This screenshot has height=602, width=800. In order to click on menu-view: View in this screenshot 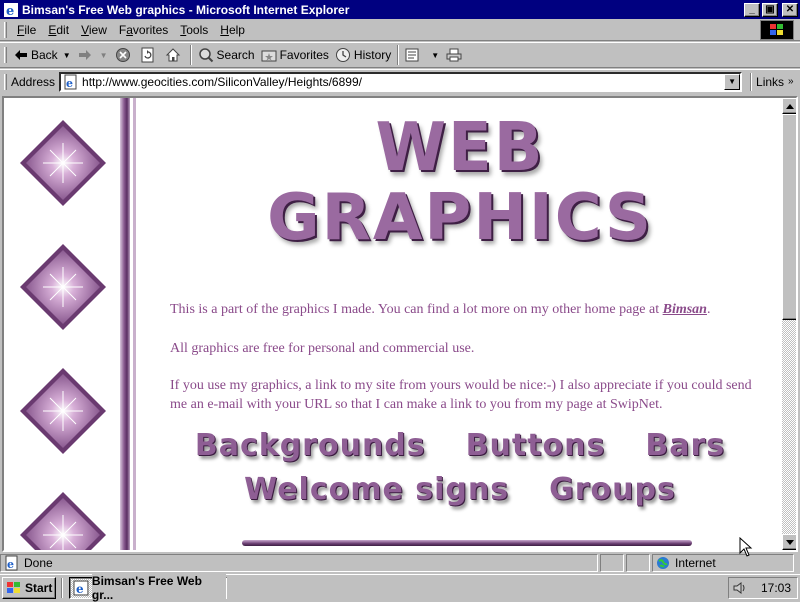, I will do `click(94, 30)`.